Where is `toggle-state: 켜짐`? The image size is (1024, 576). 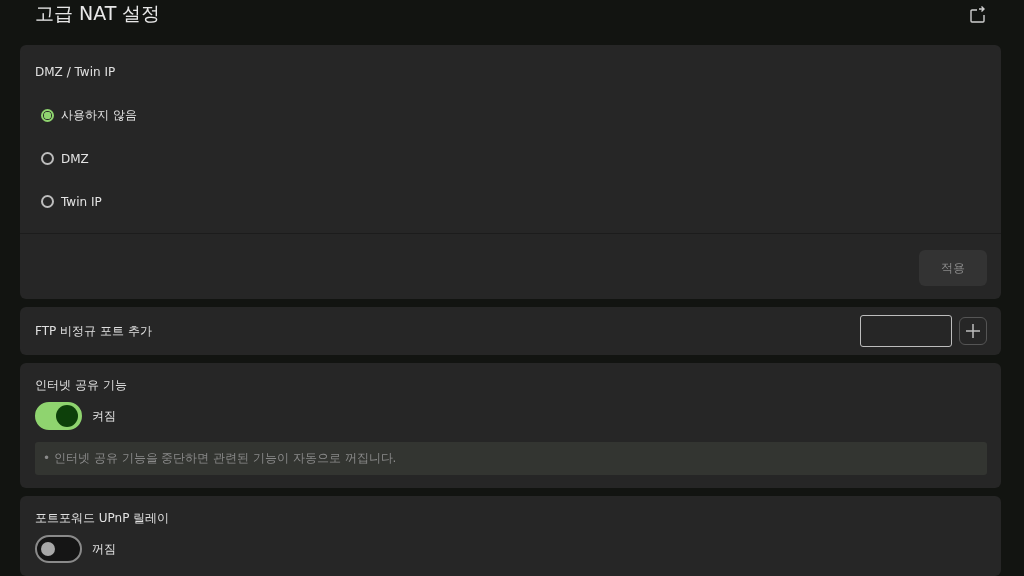 toggle-state: 켜짐 is located at coordinates (104, 416).